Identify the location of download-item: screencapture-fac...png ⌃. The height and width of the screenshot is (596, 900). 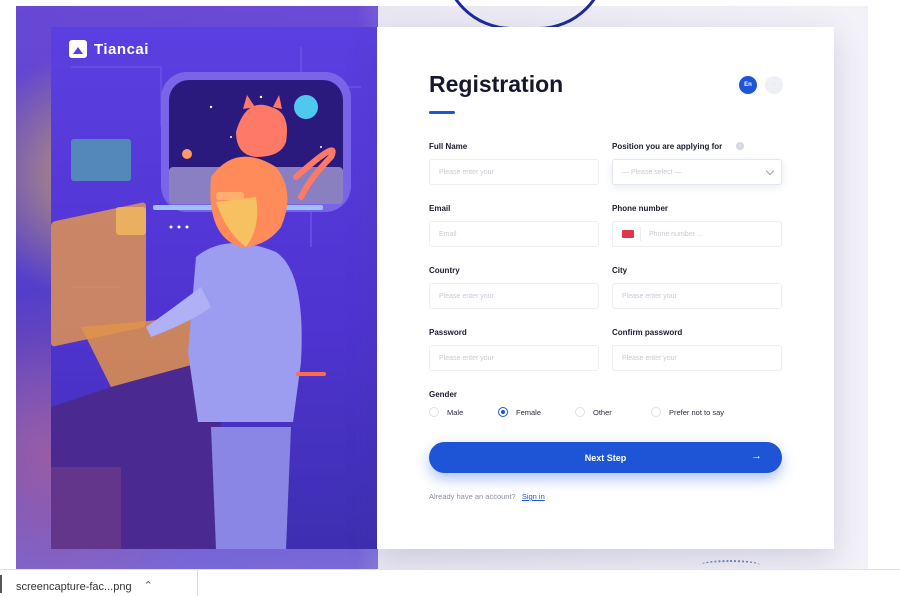
(99, 583).